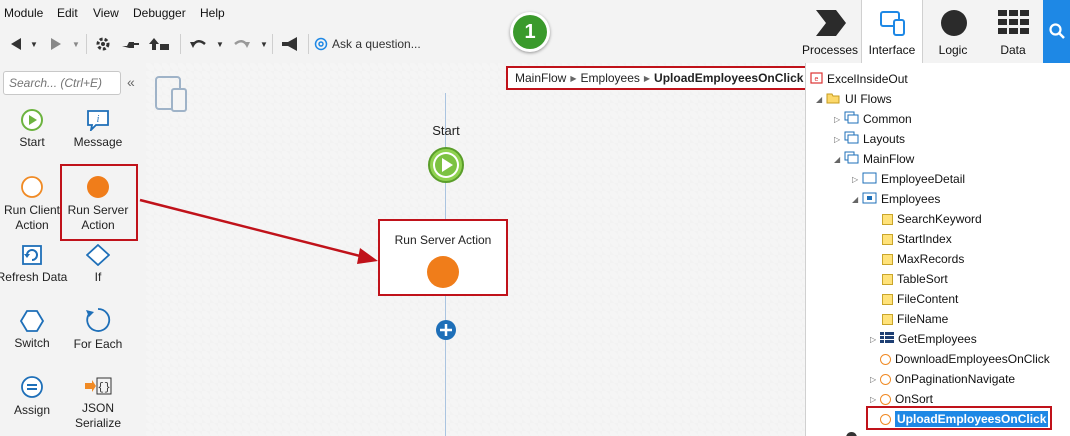 This screenshot has width=1070, height=436. Describe the element at coordinates (928, 299) in the screenshot. I see `tree-variable-label: FileContent` at that location.